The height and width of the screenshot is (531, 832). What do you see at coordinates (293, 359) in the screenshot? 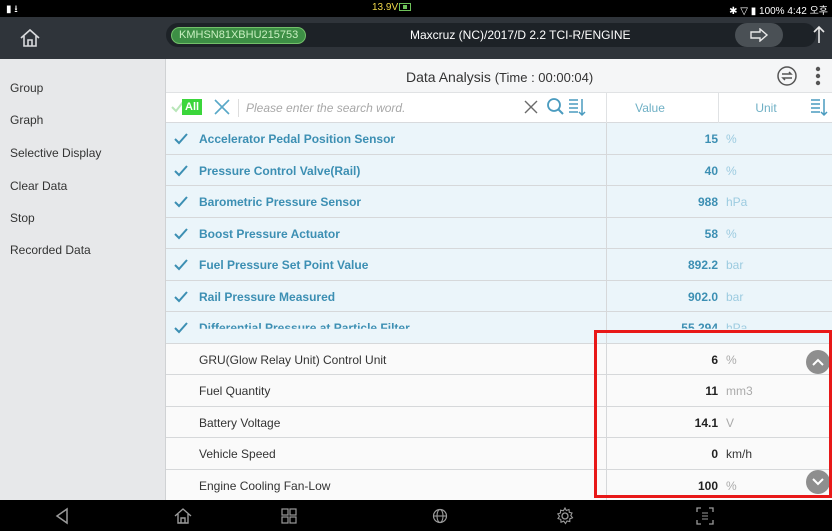
I see `row-name: GRU(Glow Relay Unit) Control Unit` at bounding box center [293, 359].